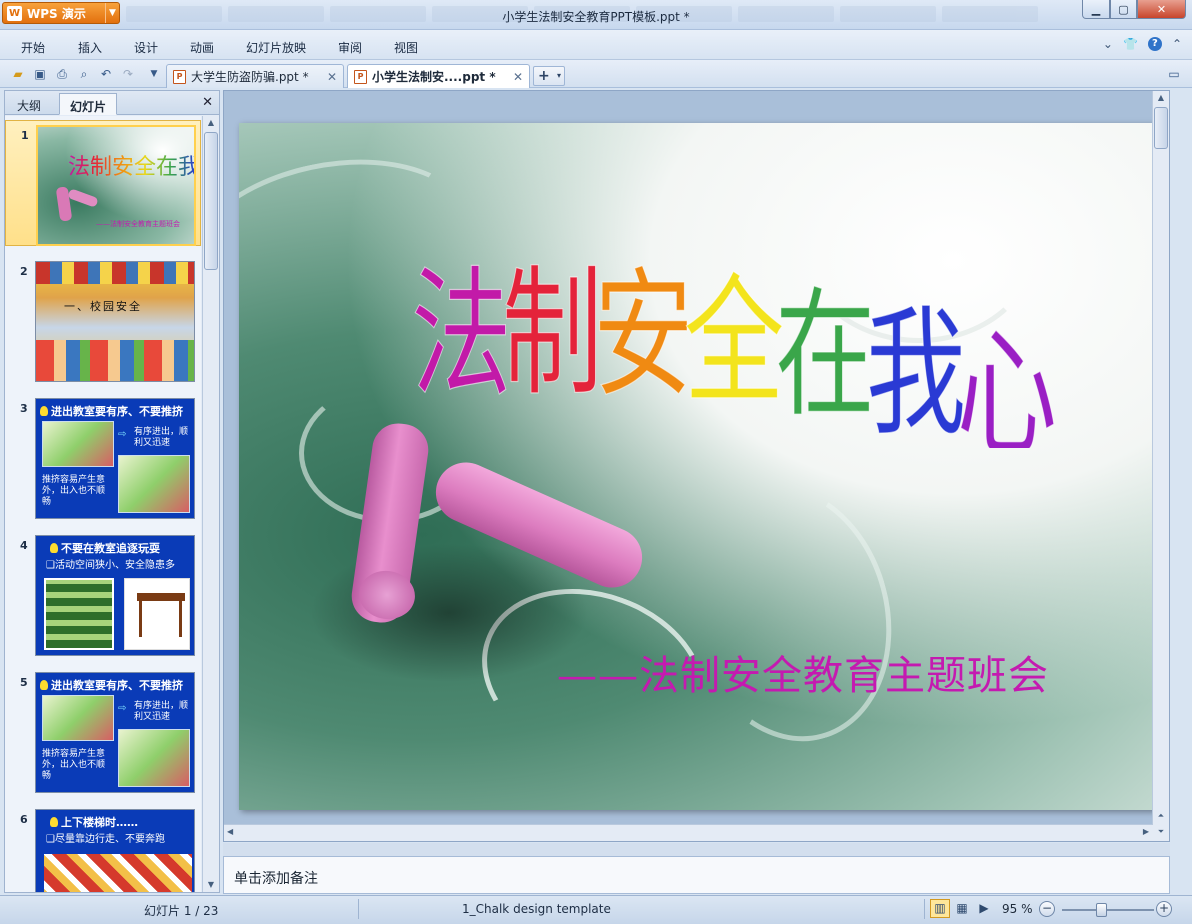  Describe the element at coordinates (103, 320) in the screenshot. I see `slide-thumbnail-2: 2 一、校园安全` at that location.